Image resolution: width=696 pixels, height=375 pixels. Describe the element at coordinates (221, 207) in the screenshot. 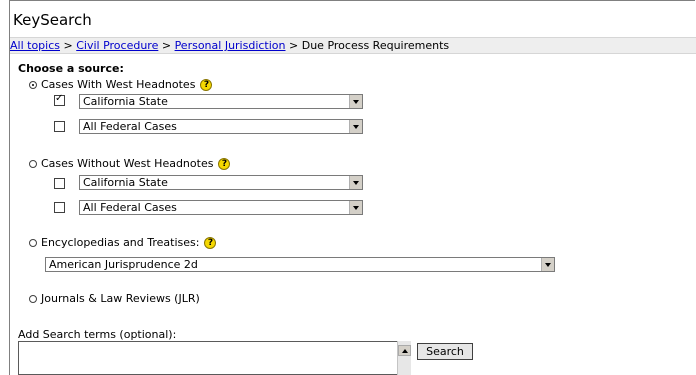

I see `select-without-federal: All Federal Cases` at that location.